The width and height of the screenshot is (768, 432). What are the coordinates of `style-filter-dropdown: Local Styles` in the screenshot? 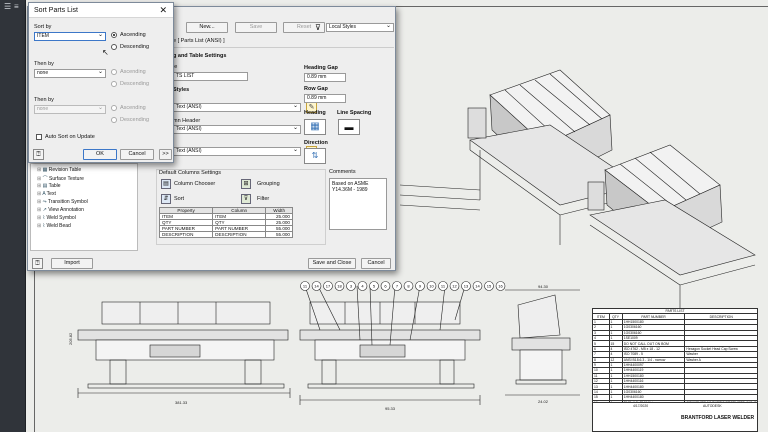 It's located at (360, 27).